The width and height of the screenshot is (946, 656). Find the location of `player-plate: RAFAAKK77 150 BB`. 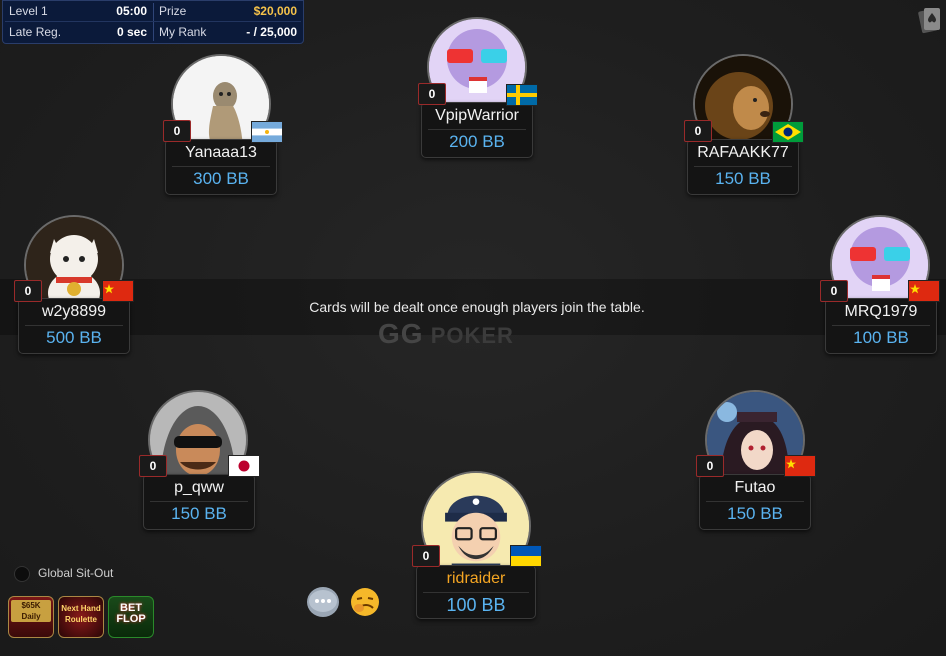

player-plate: RAFAAKK77 150 BB is located at coordinates (743, 167).